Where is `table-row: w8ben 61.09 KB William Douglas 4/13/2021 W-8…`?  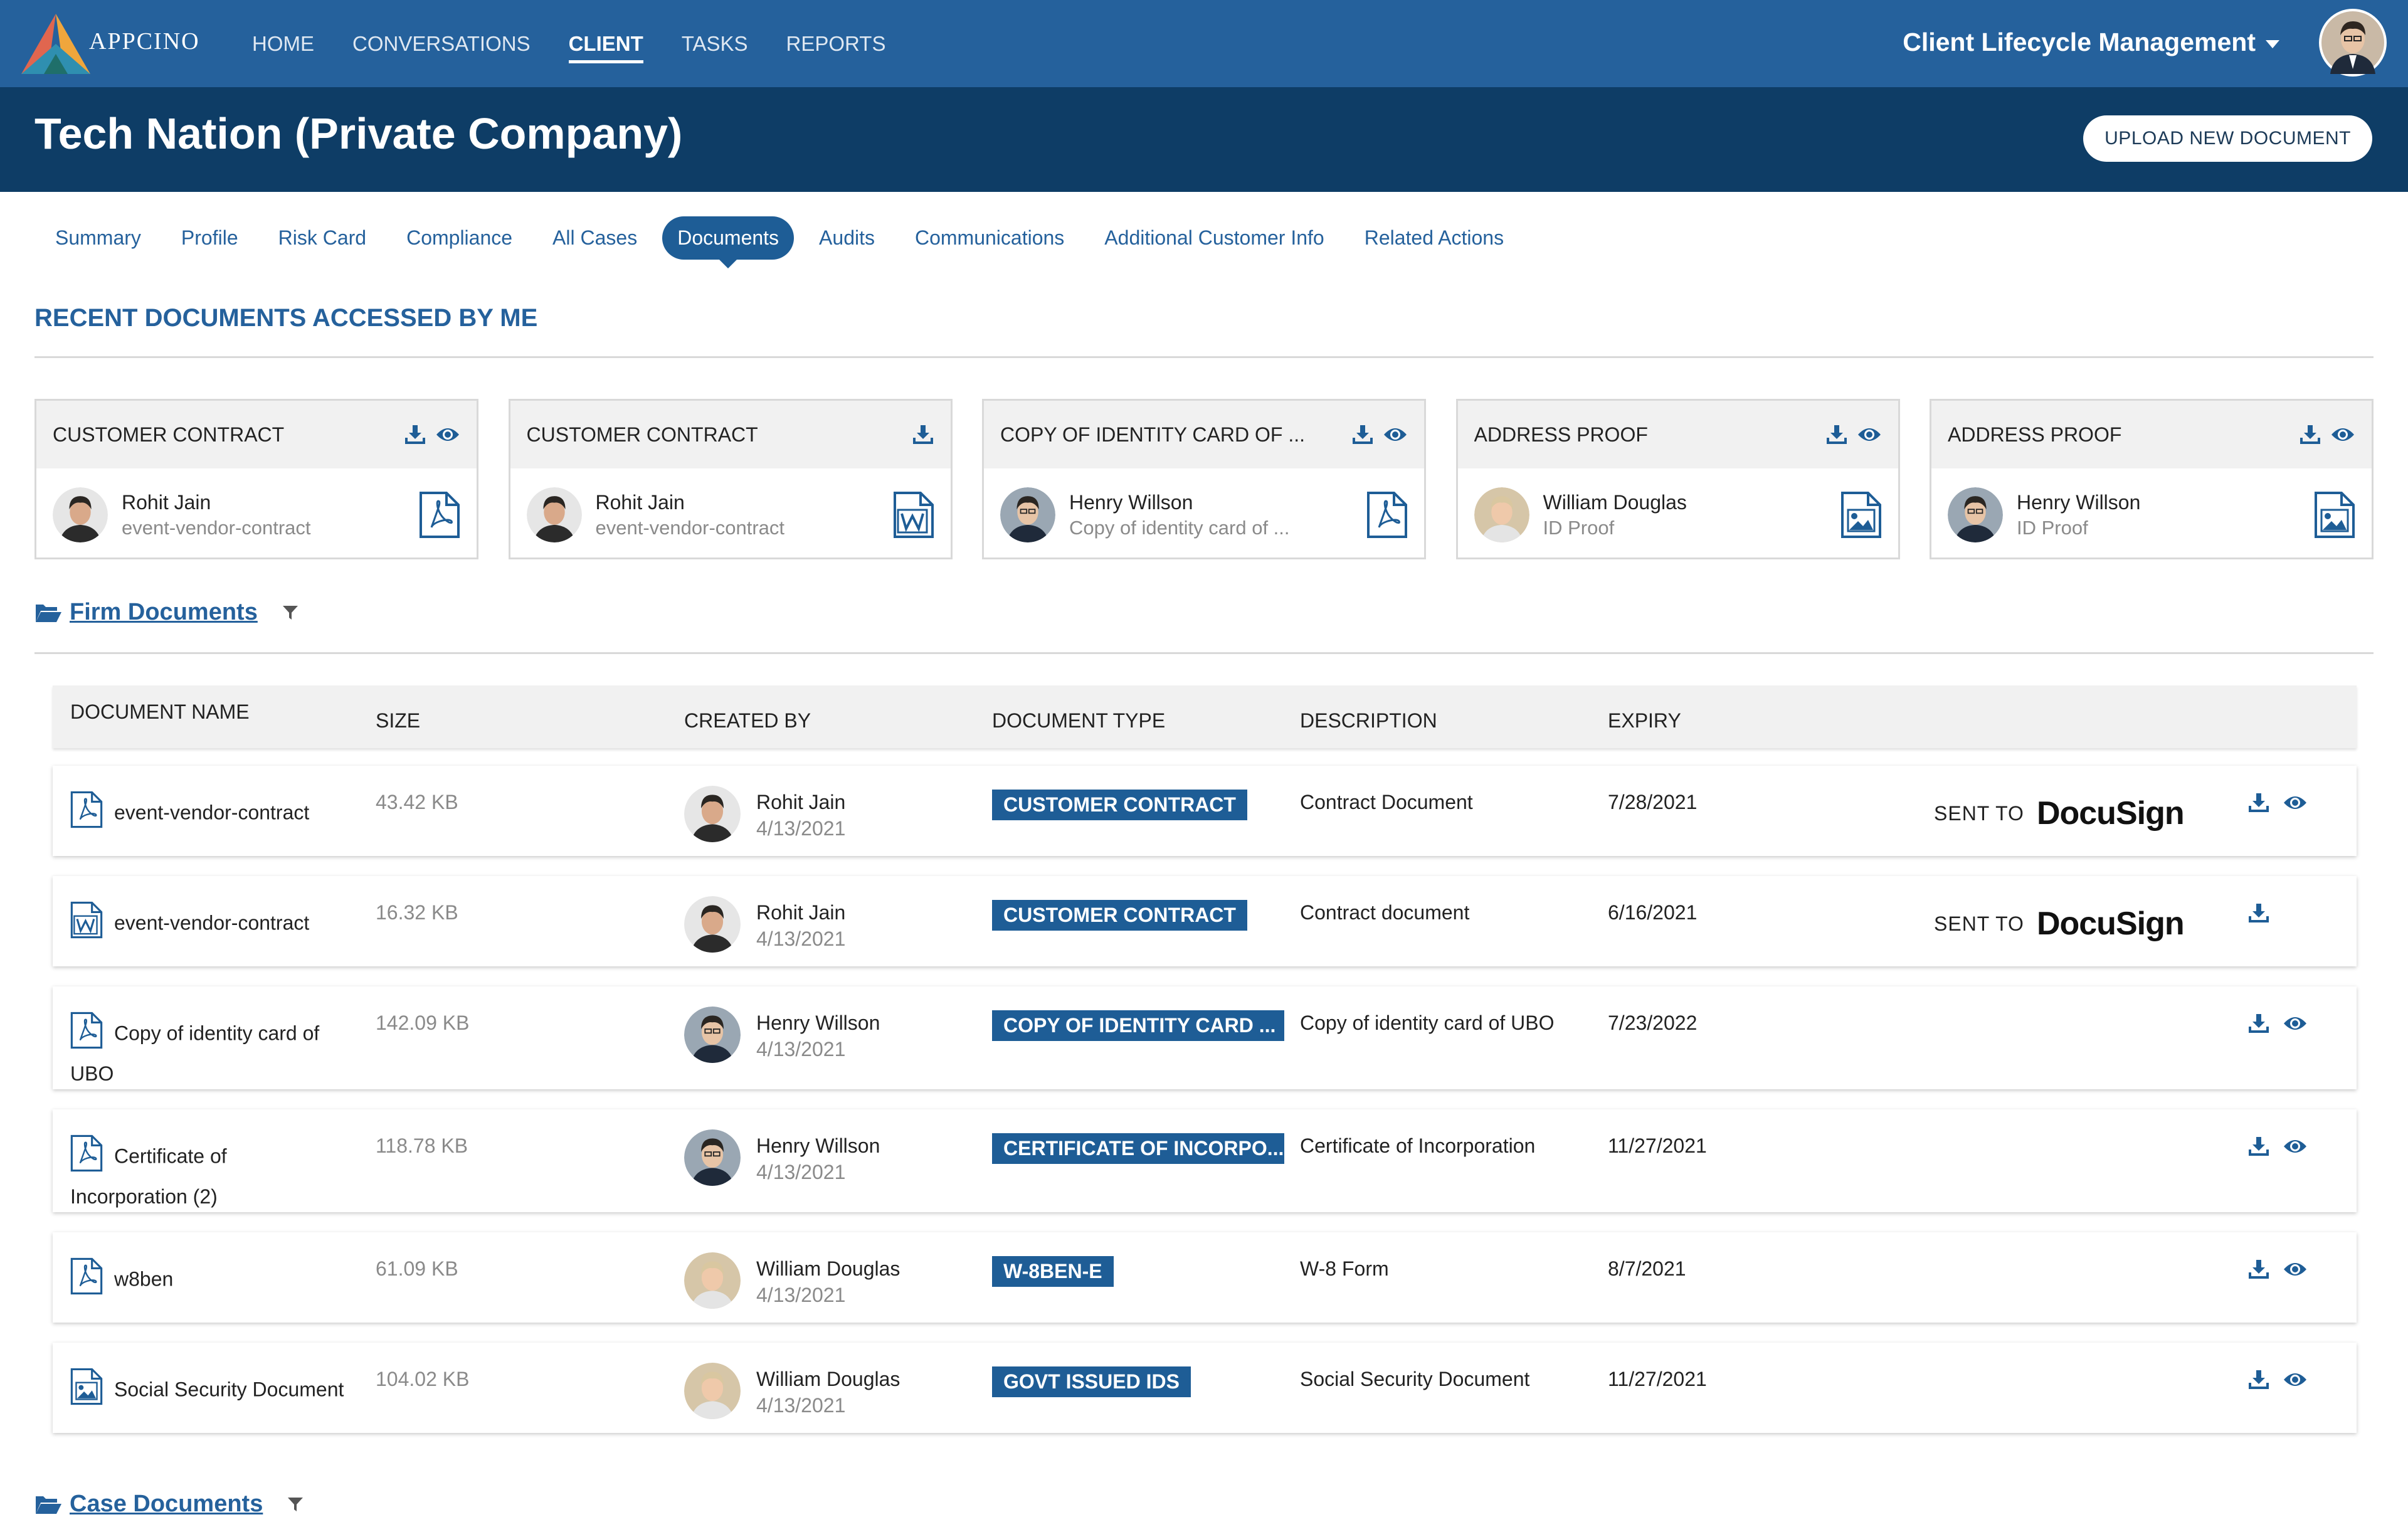 table-row: w8ben 61.09 KB William Douglas 4/13/2021 W-8… is located at coordinates (1205, 1277).